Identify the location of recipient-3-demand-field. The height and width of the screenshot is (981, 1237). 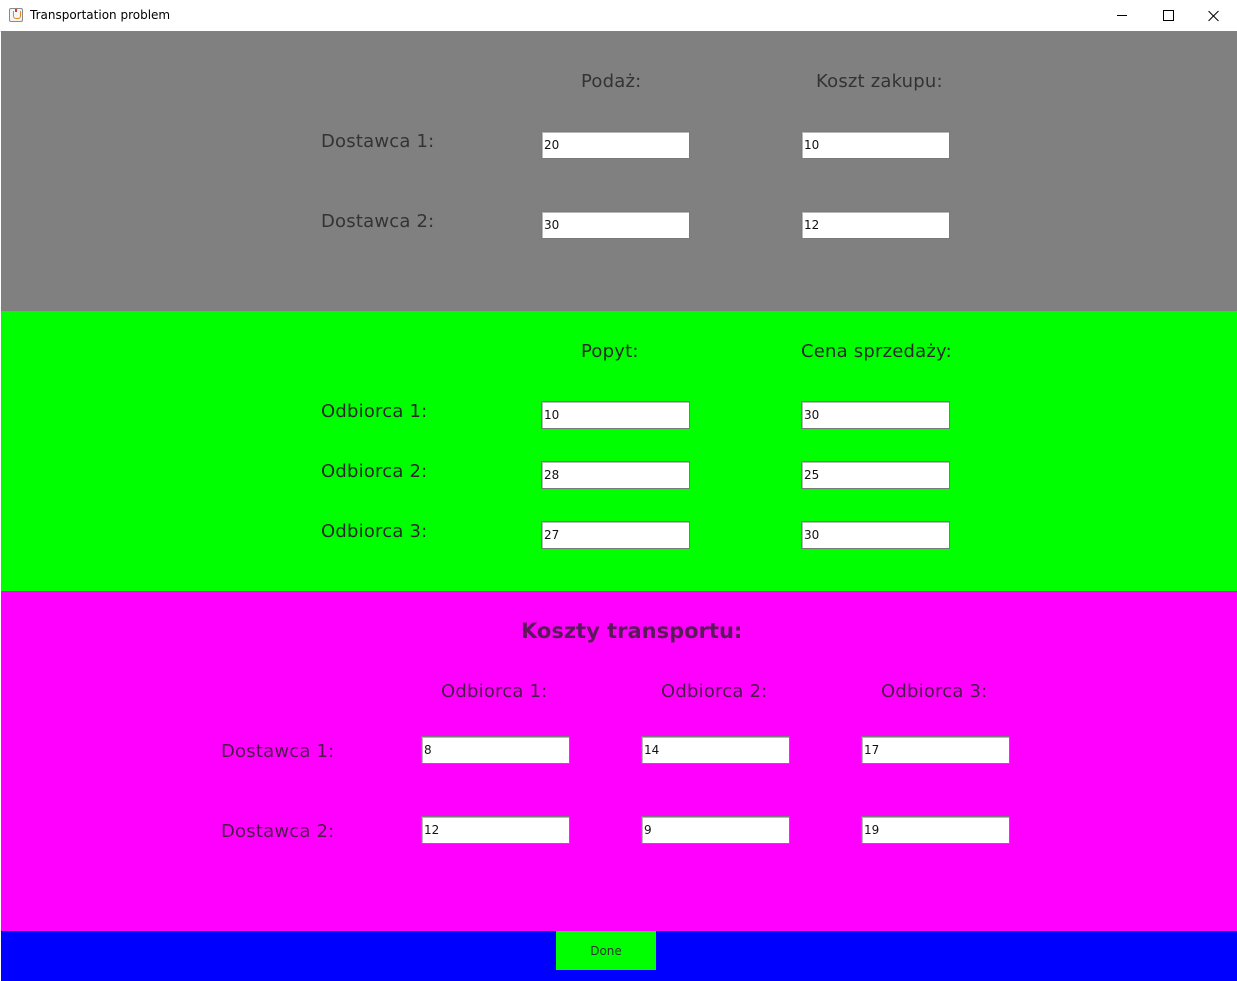
(615, 535).